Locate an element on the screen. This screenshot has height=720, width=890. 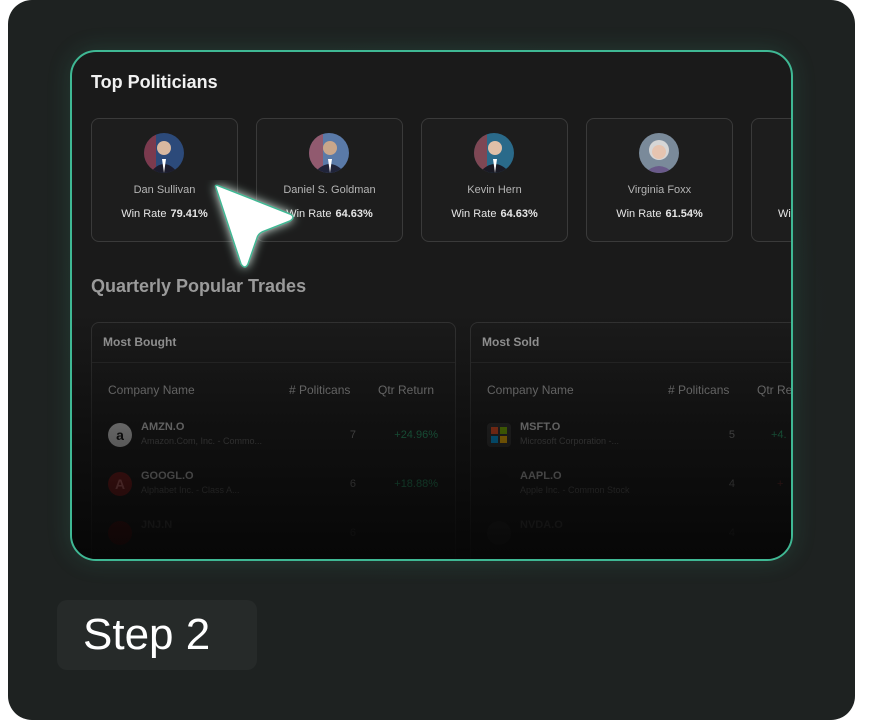
amazon-logo-icon: a is located at coordinates (120, 435).